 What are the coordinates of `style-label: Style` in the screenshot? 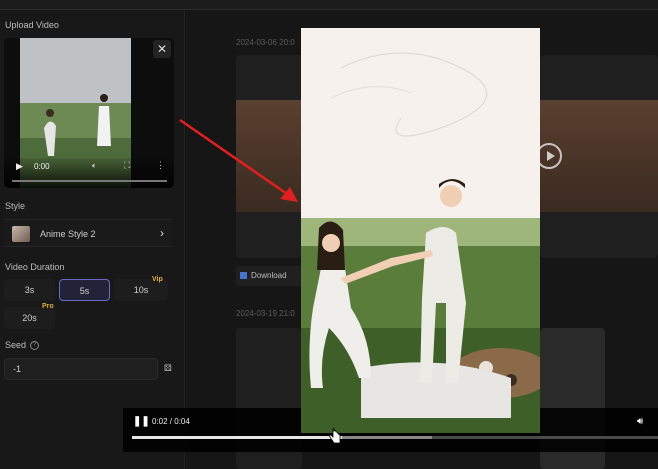 It's located at (15, 206).